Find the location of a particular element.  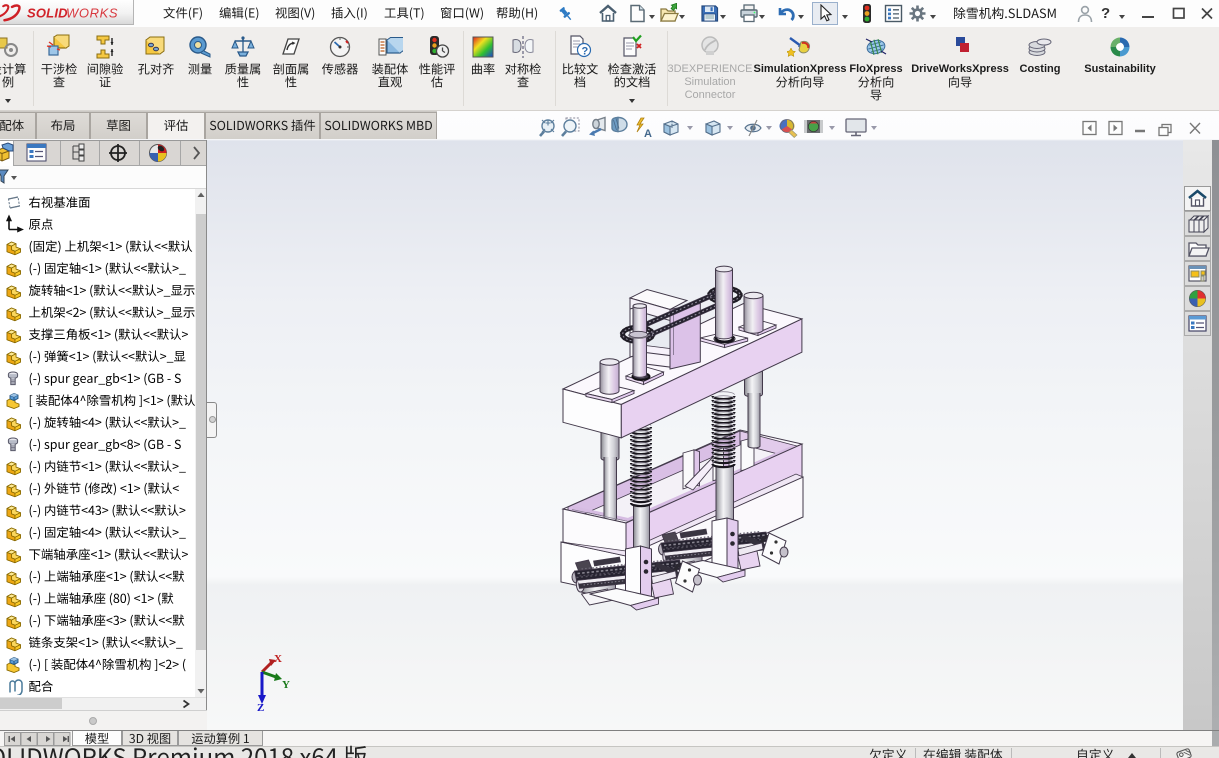

svg-text: X is located at coordinates (278, 659).